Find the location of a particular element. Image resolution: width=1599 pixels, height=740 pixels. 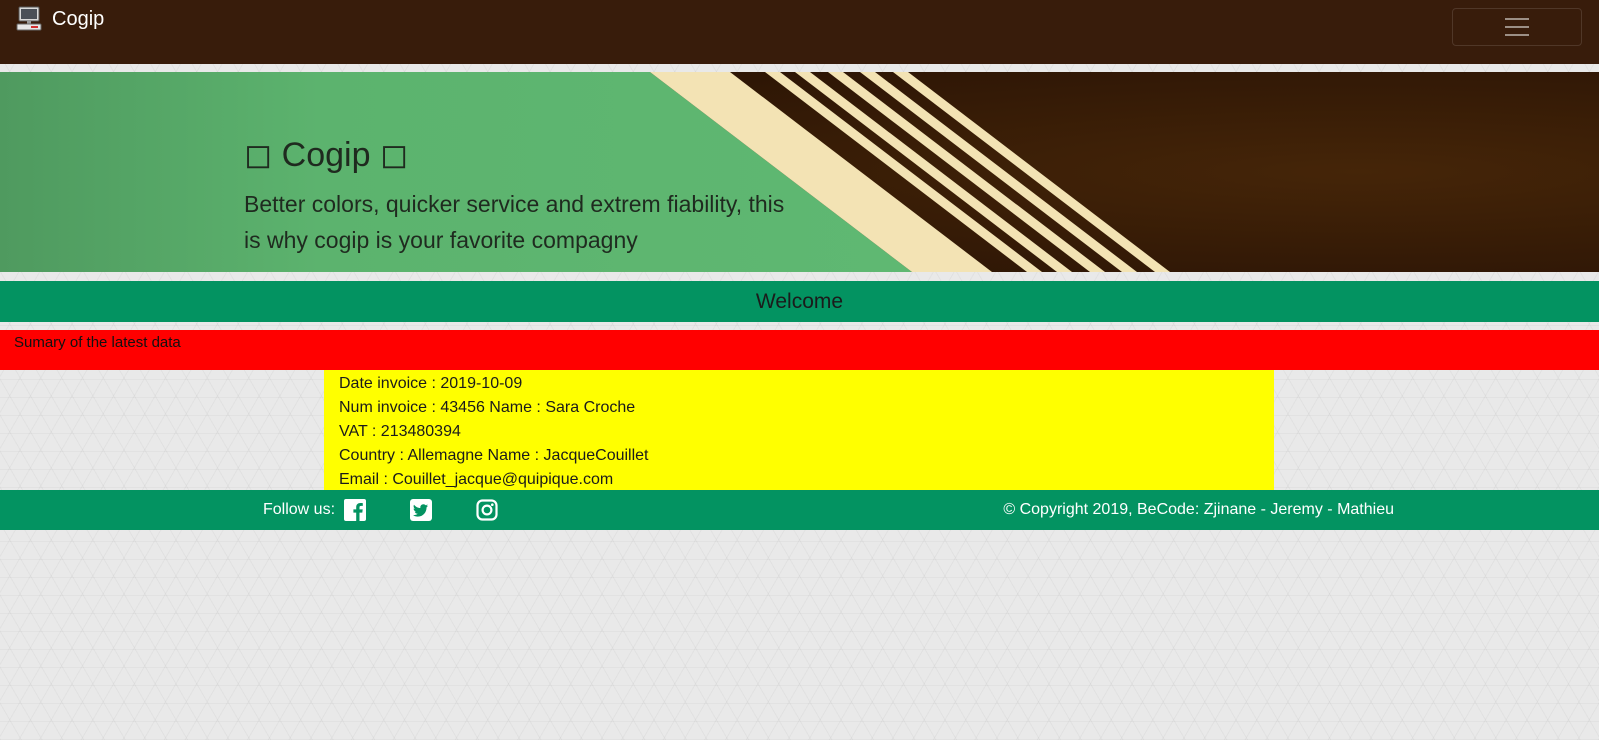

summary-bar: Sumary of the latest data is located at coordinates (799, 350).